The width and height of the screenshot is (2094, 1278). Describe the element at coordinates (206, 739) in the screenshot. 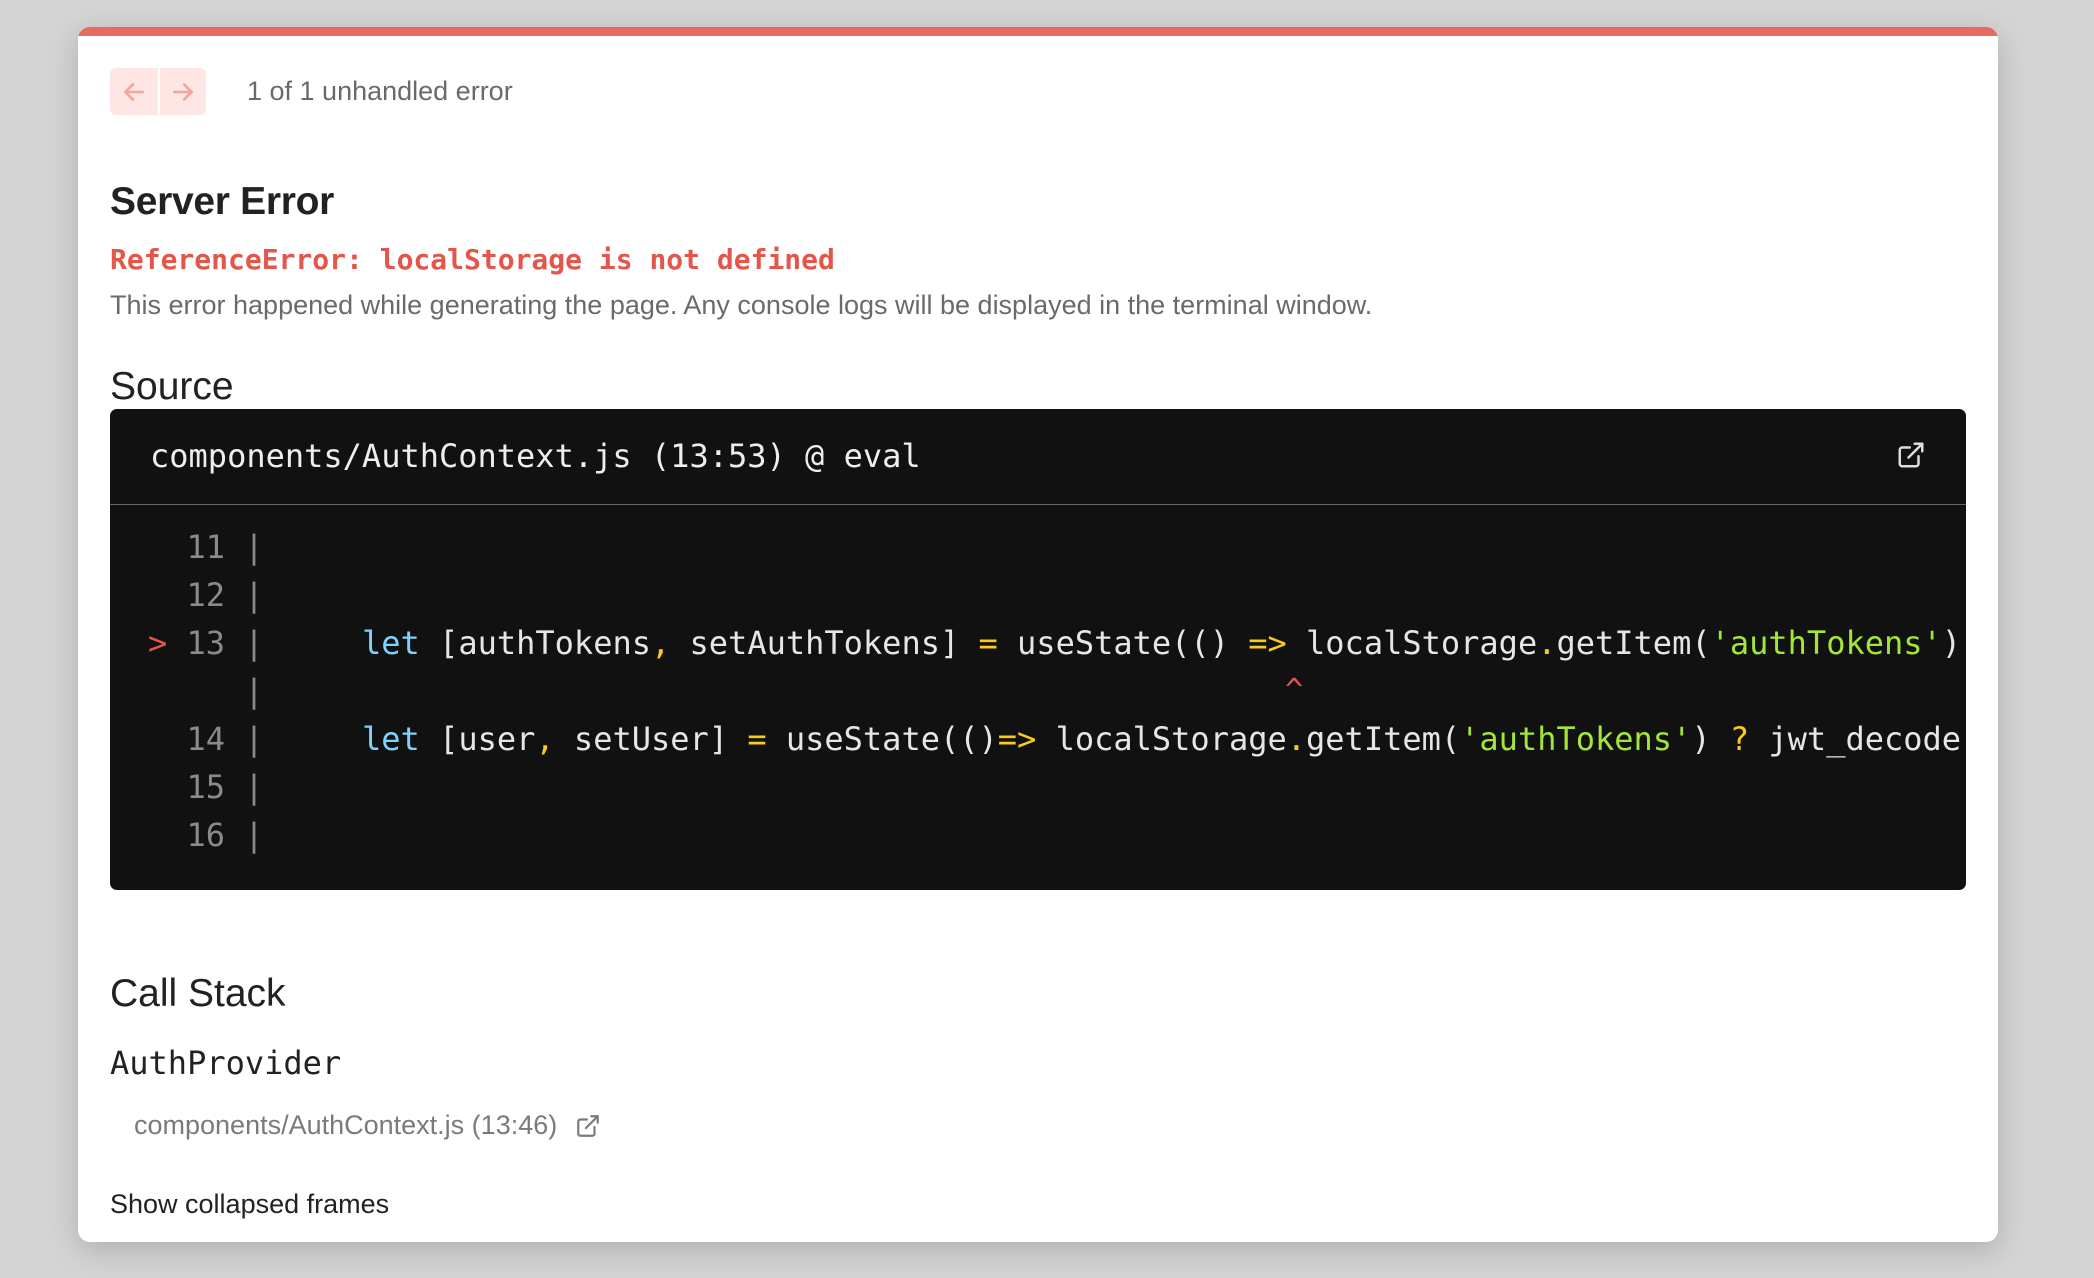

I see `line-number: 14 |` at that location.